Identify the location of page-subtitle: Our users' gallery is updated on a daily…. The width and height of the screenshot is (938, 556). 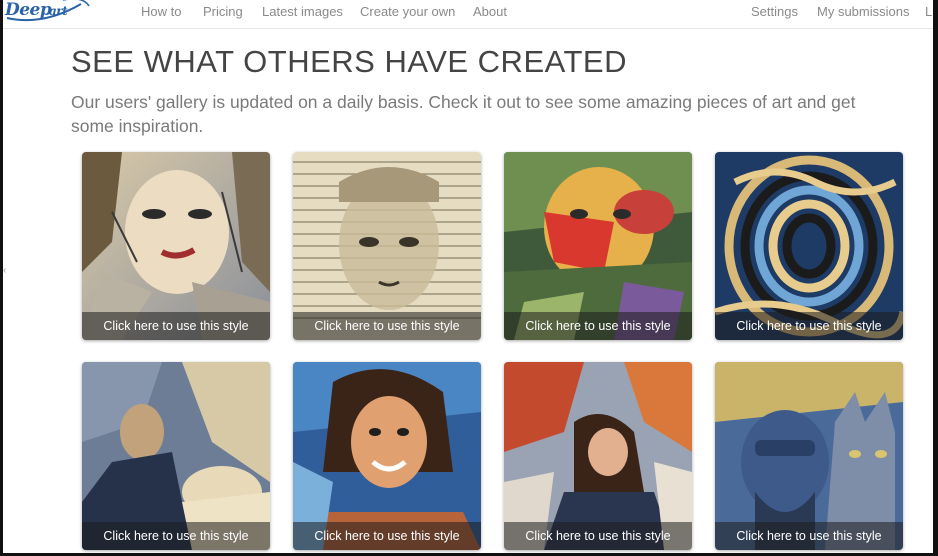
(463, 114).